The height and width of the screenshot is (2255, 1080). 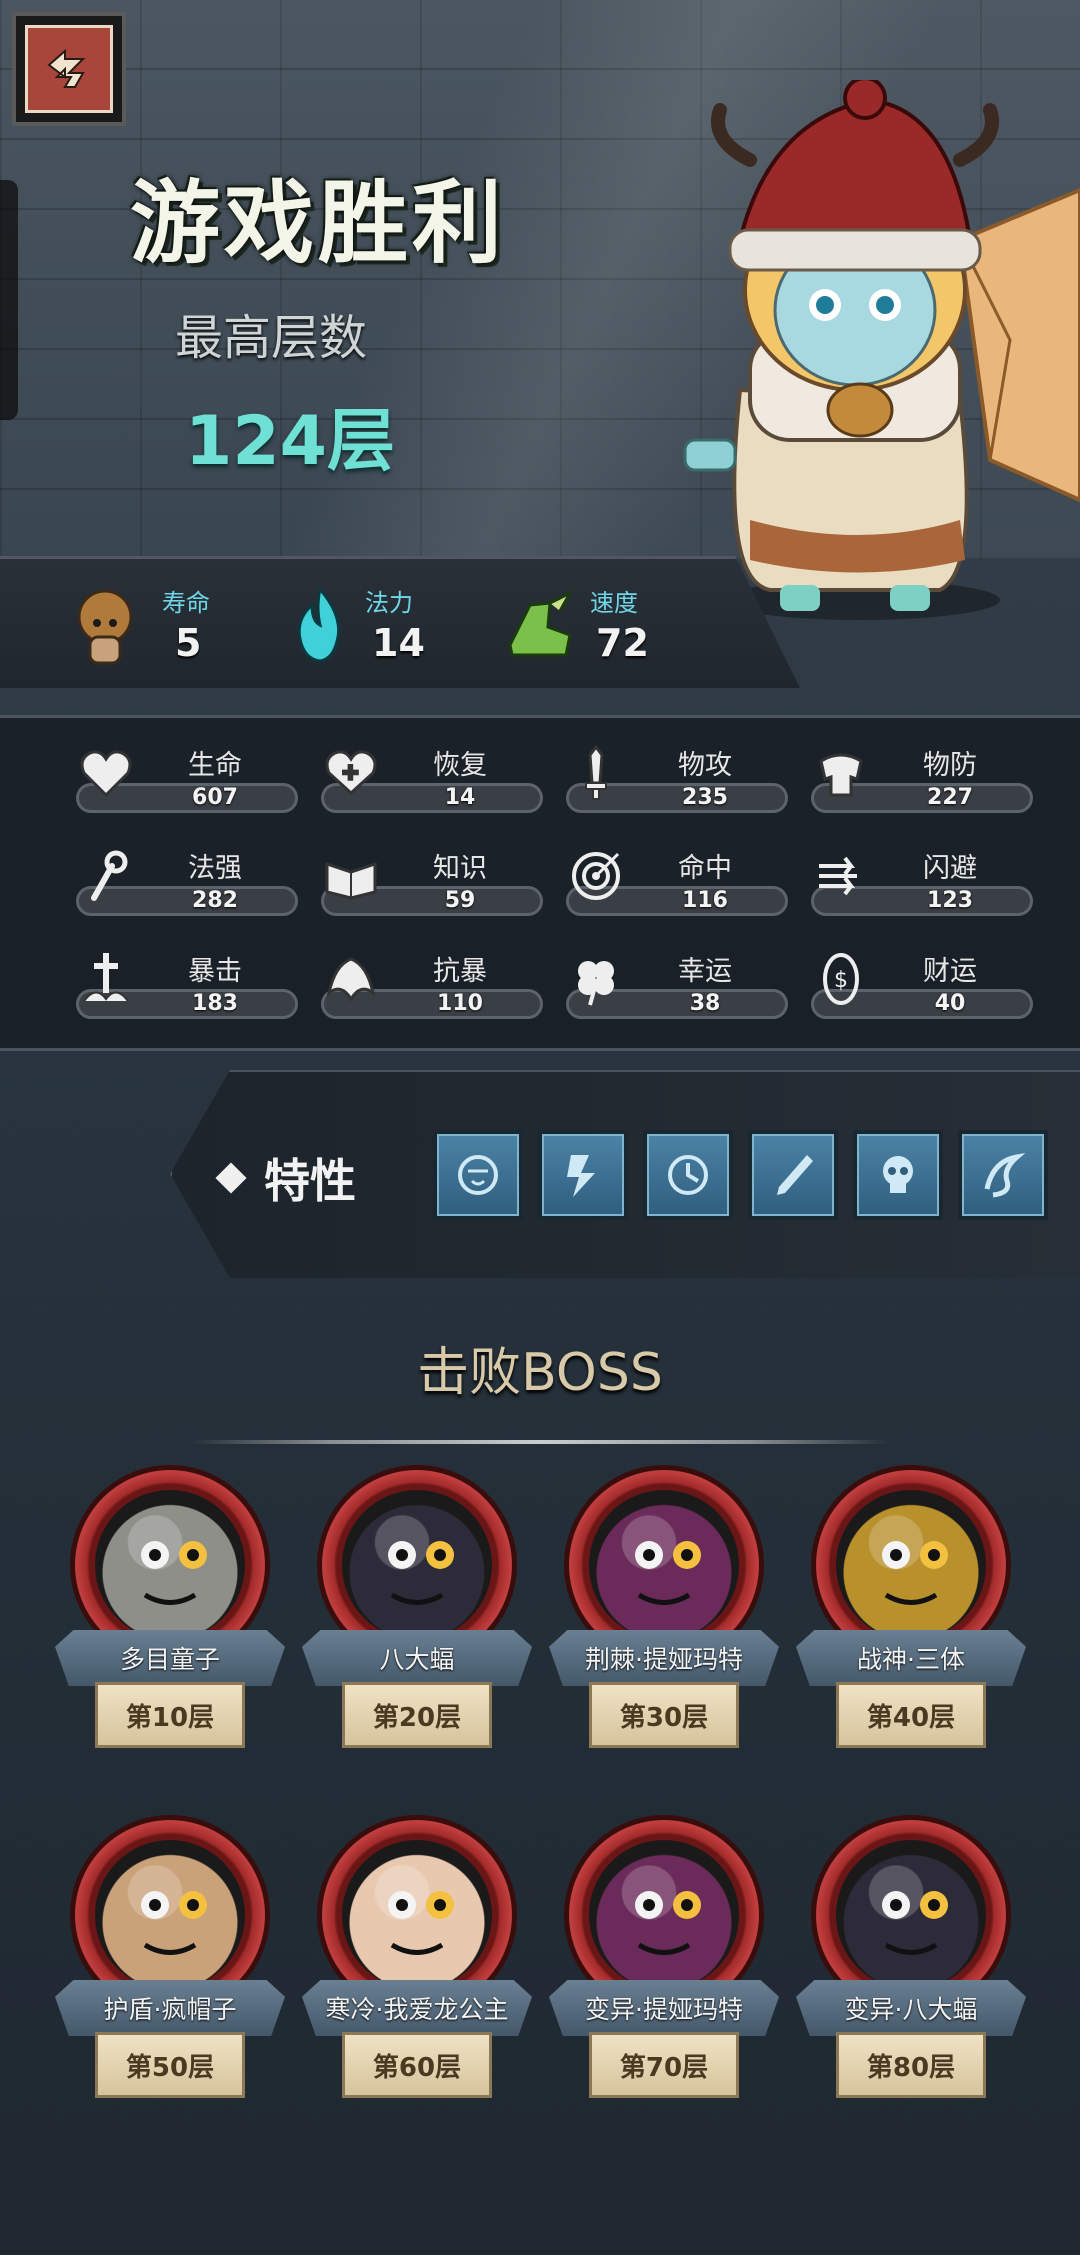 I want to click on stat-armor: 物防 227, so click(x=925, y=771).